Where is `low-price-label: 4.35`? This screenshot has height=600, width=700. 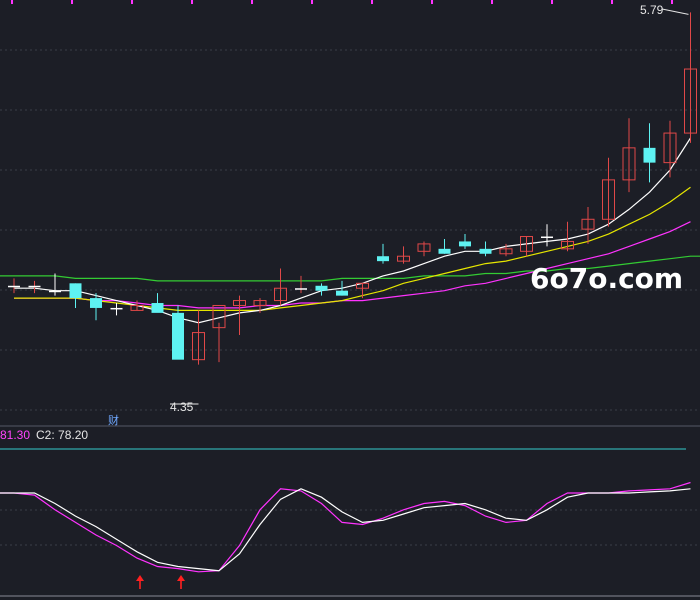
low-price-label: 4.35 is located at coordinates (182, 407).